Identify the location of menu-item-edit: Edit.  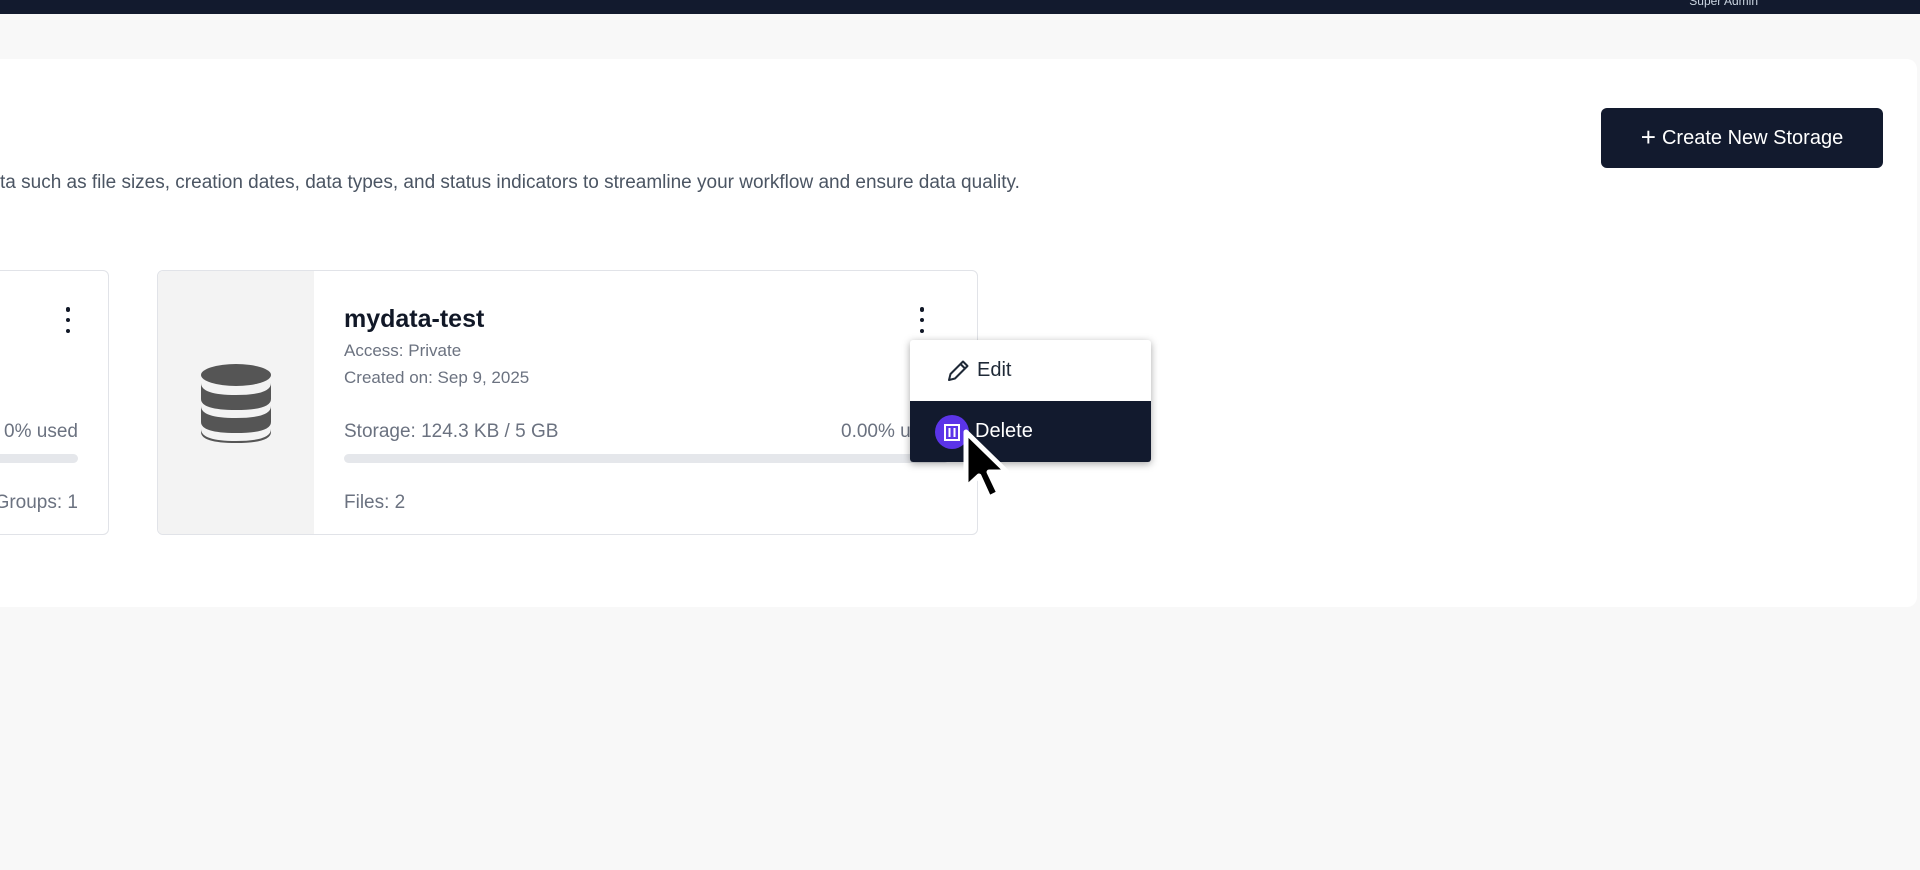
(1030, 370).